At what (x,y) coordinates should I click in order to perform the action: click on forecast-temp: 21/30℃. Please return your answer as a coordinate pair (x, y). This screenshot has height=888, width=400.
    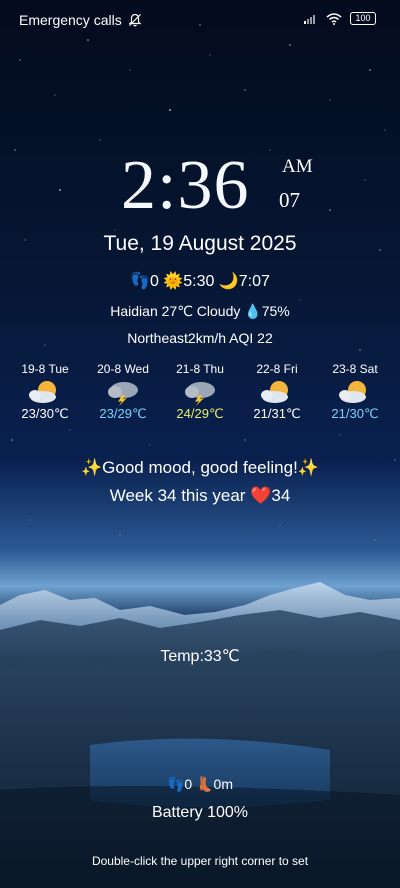
    Looking at the image, I should click on (355, 413).